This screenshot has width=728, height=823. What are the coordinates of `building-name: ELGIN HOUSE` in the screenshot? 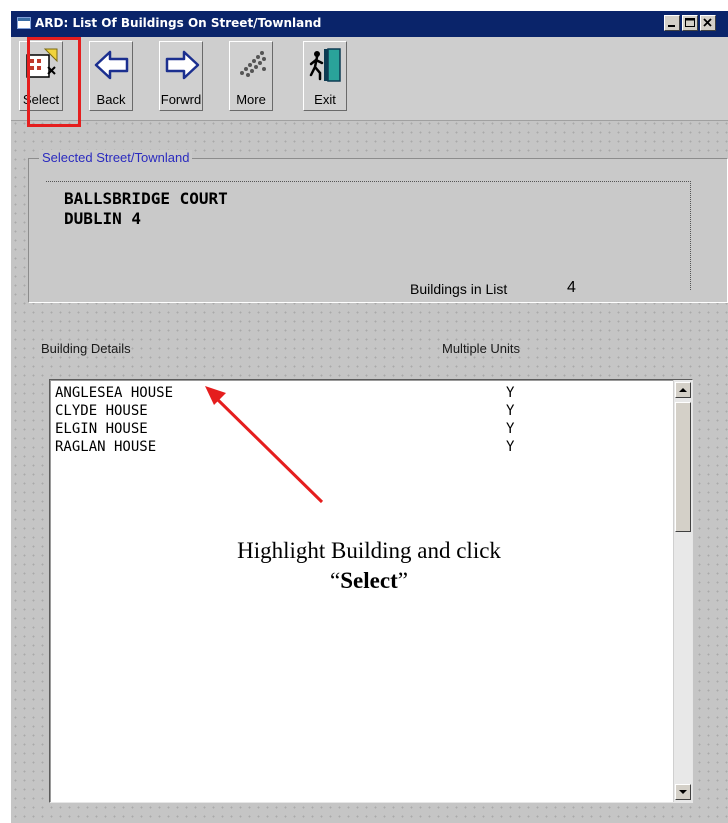 It's located at (101, 429).